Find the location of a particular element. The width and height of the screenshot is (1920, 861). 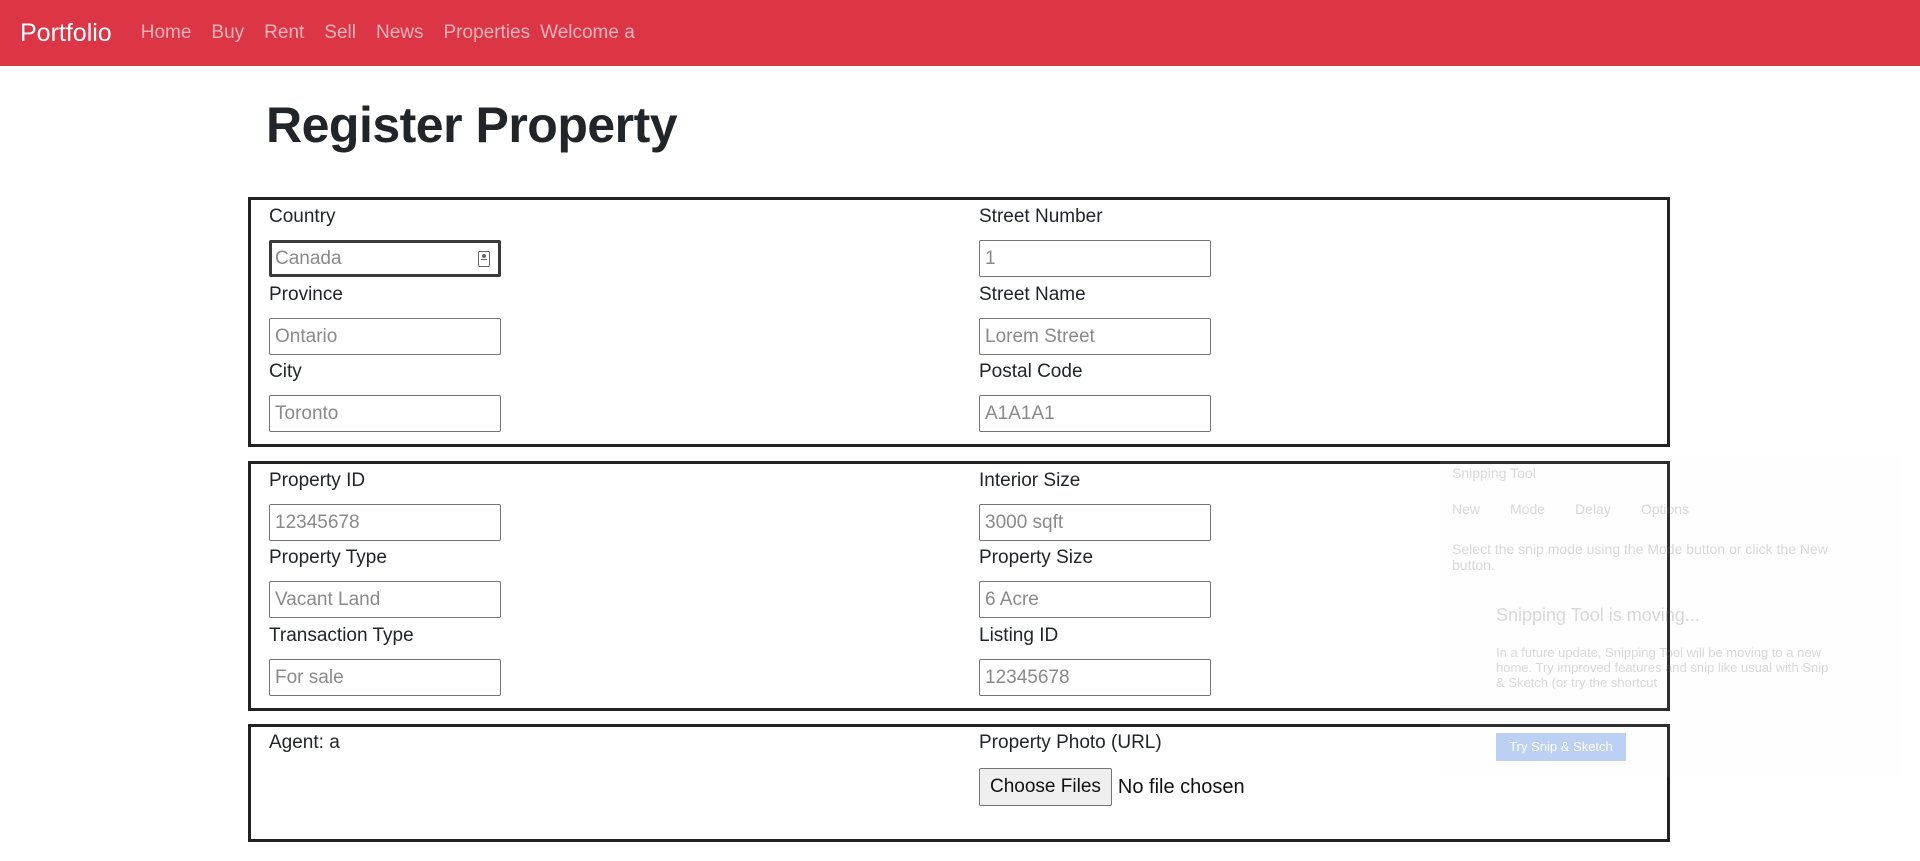

street-name-input: Lorem Street is located at coordinates (1095, 336).